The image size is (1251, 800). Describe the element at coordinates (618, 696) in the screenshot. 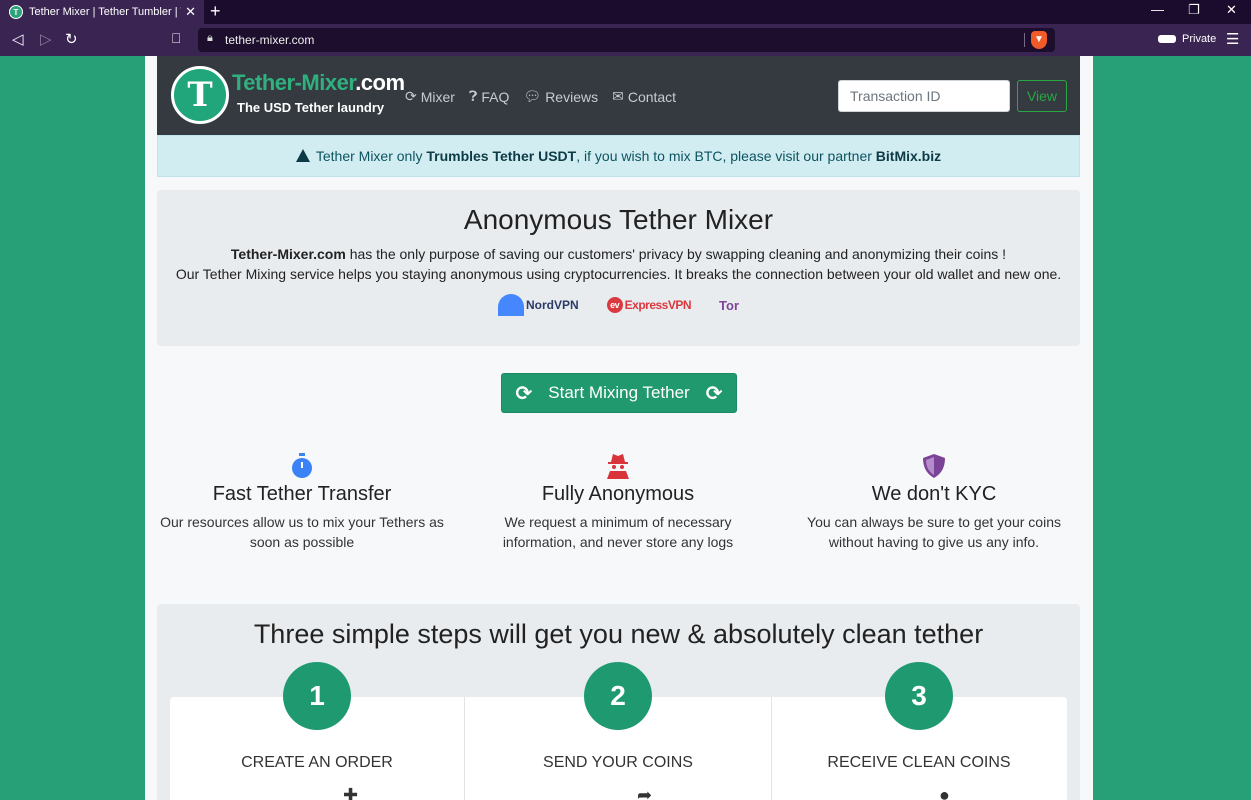

I see `step-number-2: 2` at that location.